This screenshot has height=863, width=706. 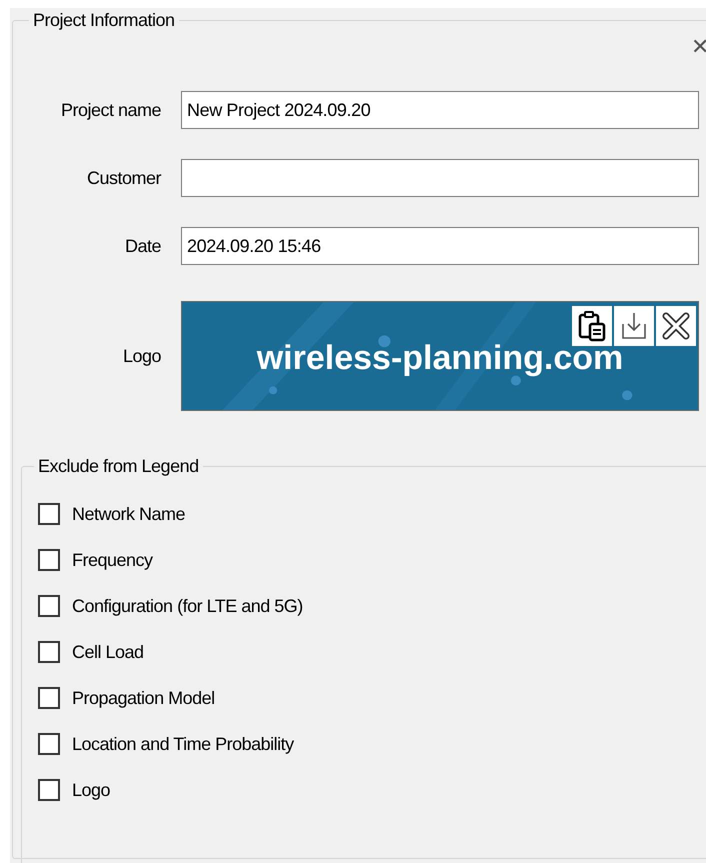 I want to click on field-label: Project name, so click(x=111, y=110).